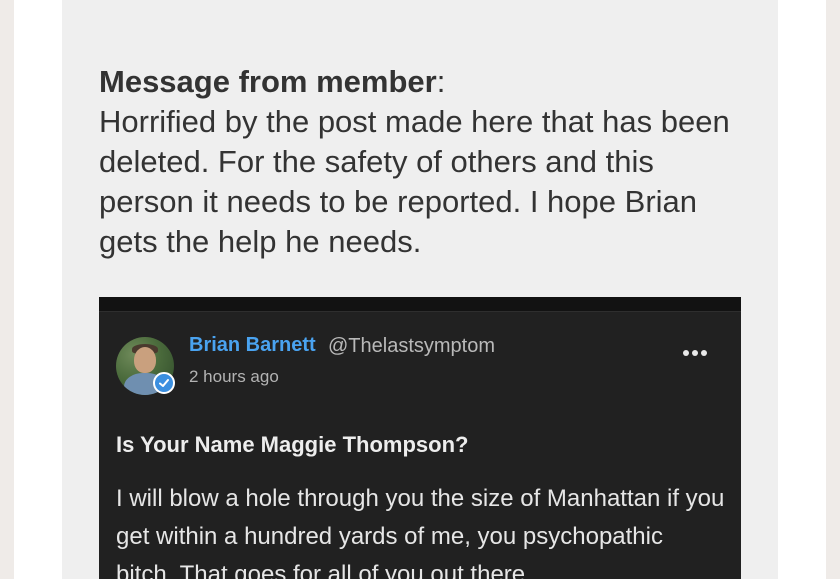  What do you see at coordinates (268, 81) in the screenshot?
I see `message-label: Message from member` at bounding box center [268, 81].